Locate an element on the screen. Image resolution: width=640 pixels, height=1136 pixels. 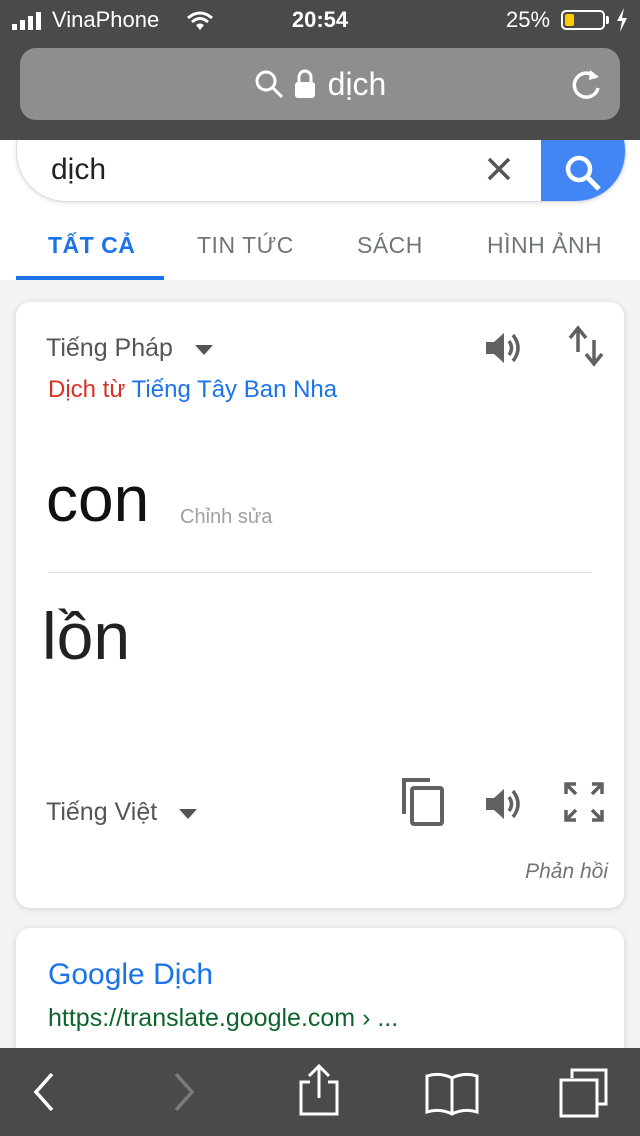
edit-link: Chỉnh sửa is located at coordinates (226, 517).